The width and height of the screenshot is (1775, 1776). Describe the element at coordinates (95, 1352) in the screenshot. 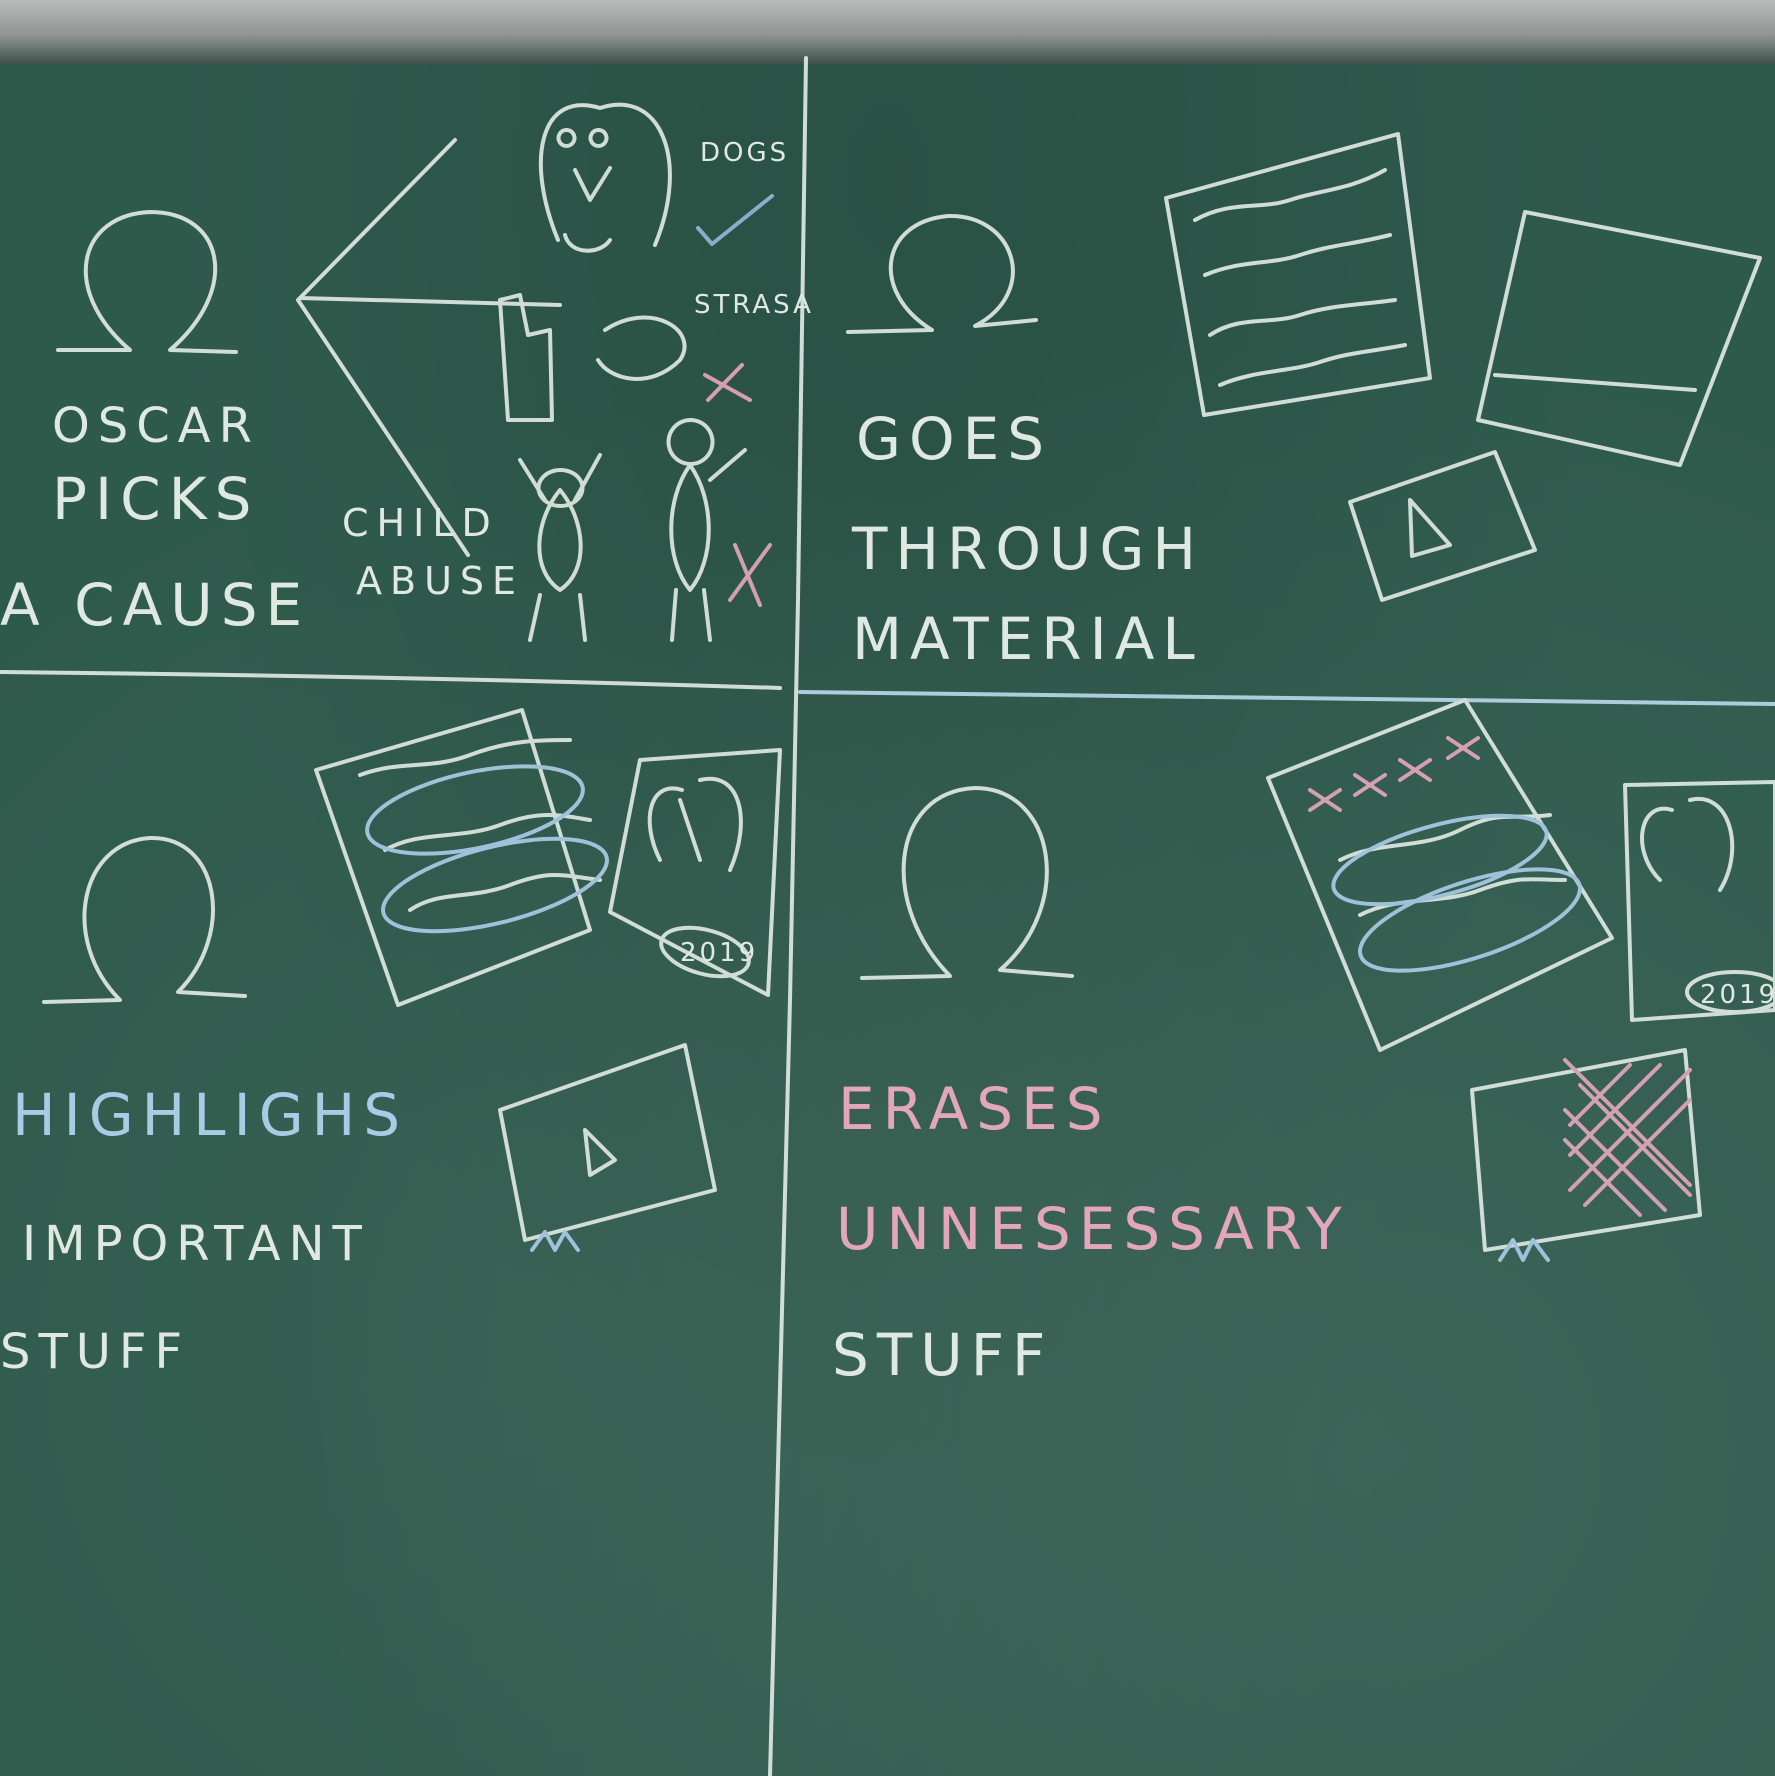

I see `panel3-line3: STUFF` at that location.